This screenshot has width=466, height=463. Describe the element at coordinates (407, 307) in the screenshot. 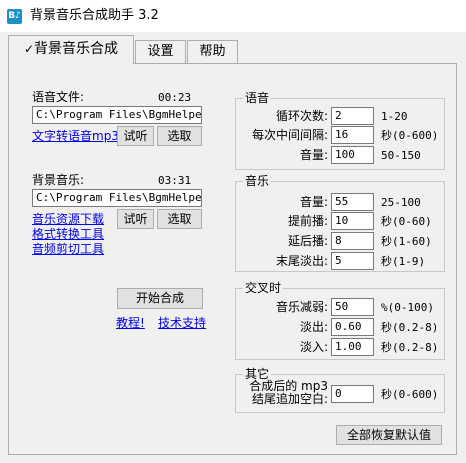

I see `music-duck-range: %(0-100)` at that location.